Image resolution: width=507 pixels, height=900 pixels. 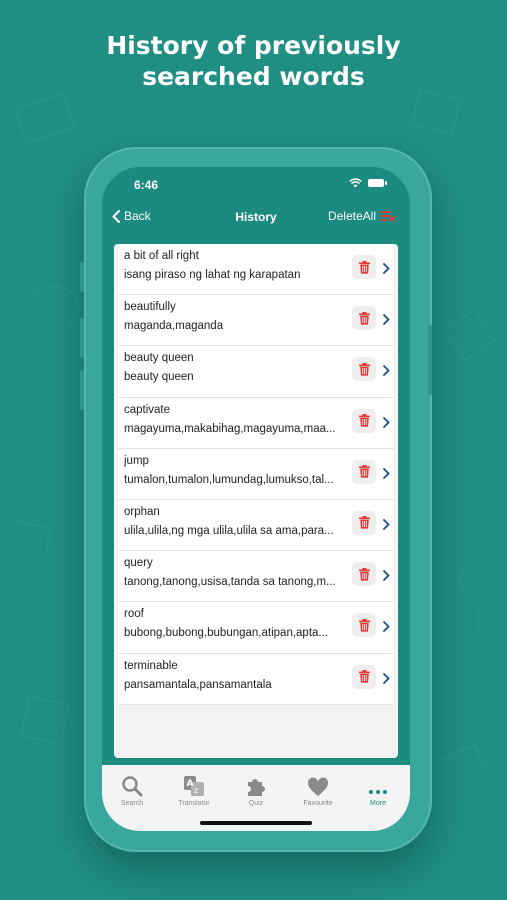 What do you see at coordinates (212, 275) in the screenshot?
I see `history-translation: isang piraso ng lahat ng karapatan` at bounding box center [212, 275].